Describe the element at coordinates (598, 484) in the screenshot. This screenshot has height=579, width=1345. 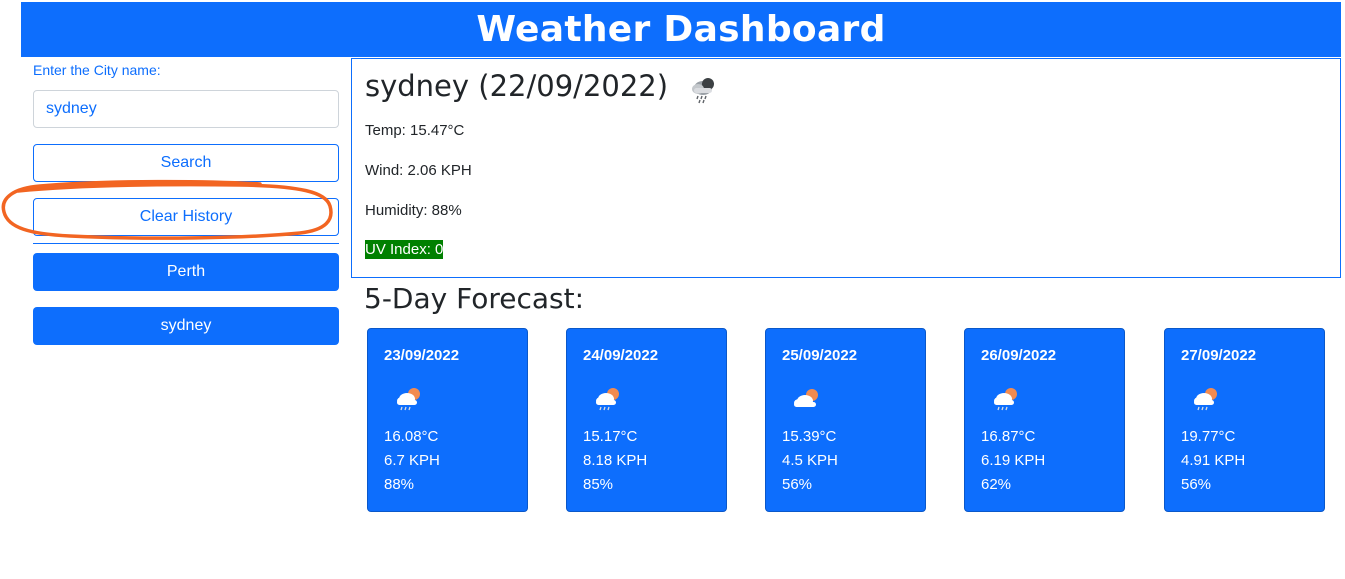
I see `forecast-humidity: 85%` at that location.